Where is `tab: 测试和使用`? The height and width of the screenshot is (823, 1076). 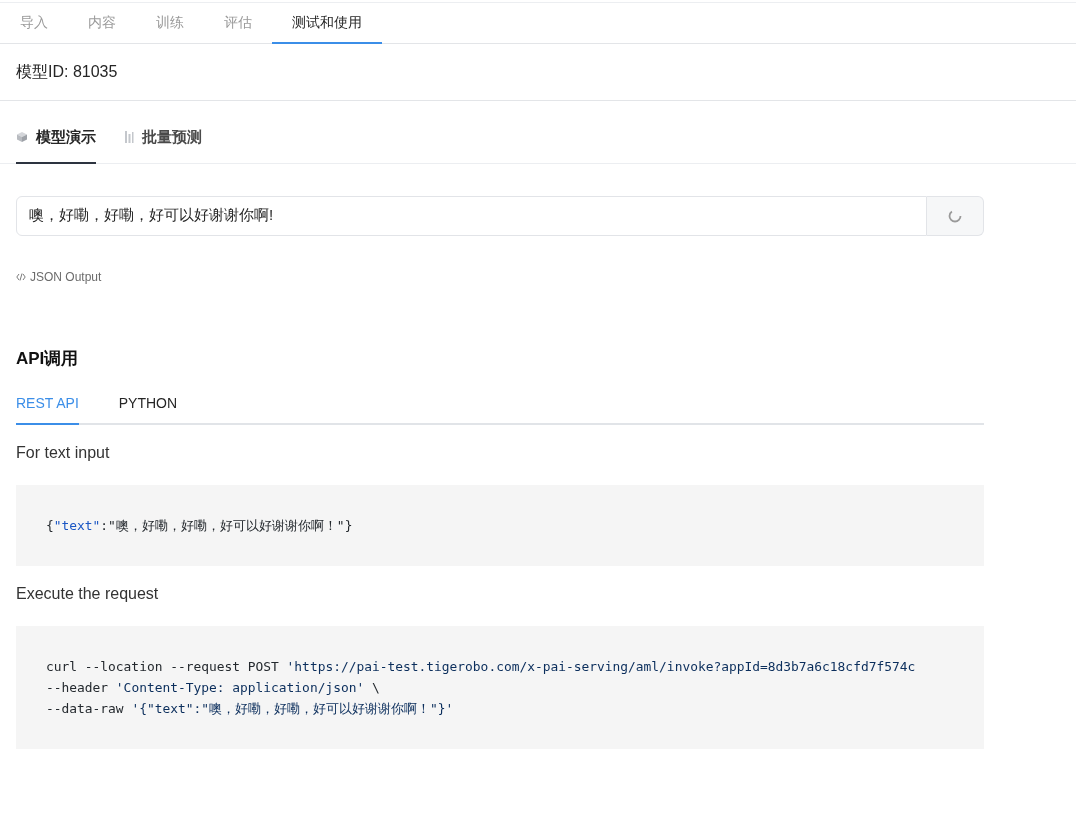
tab: 测试和使用 is located at coordinates (327, 23).